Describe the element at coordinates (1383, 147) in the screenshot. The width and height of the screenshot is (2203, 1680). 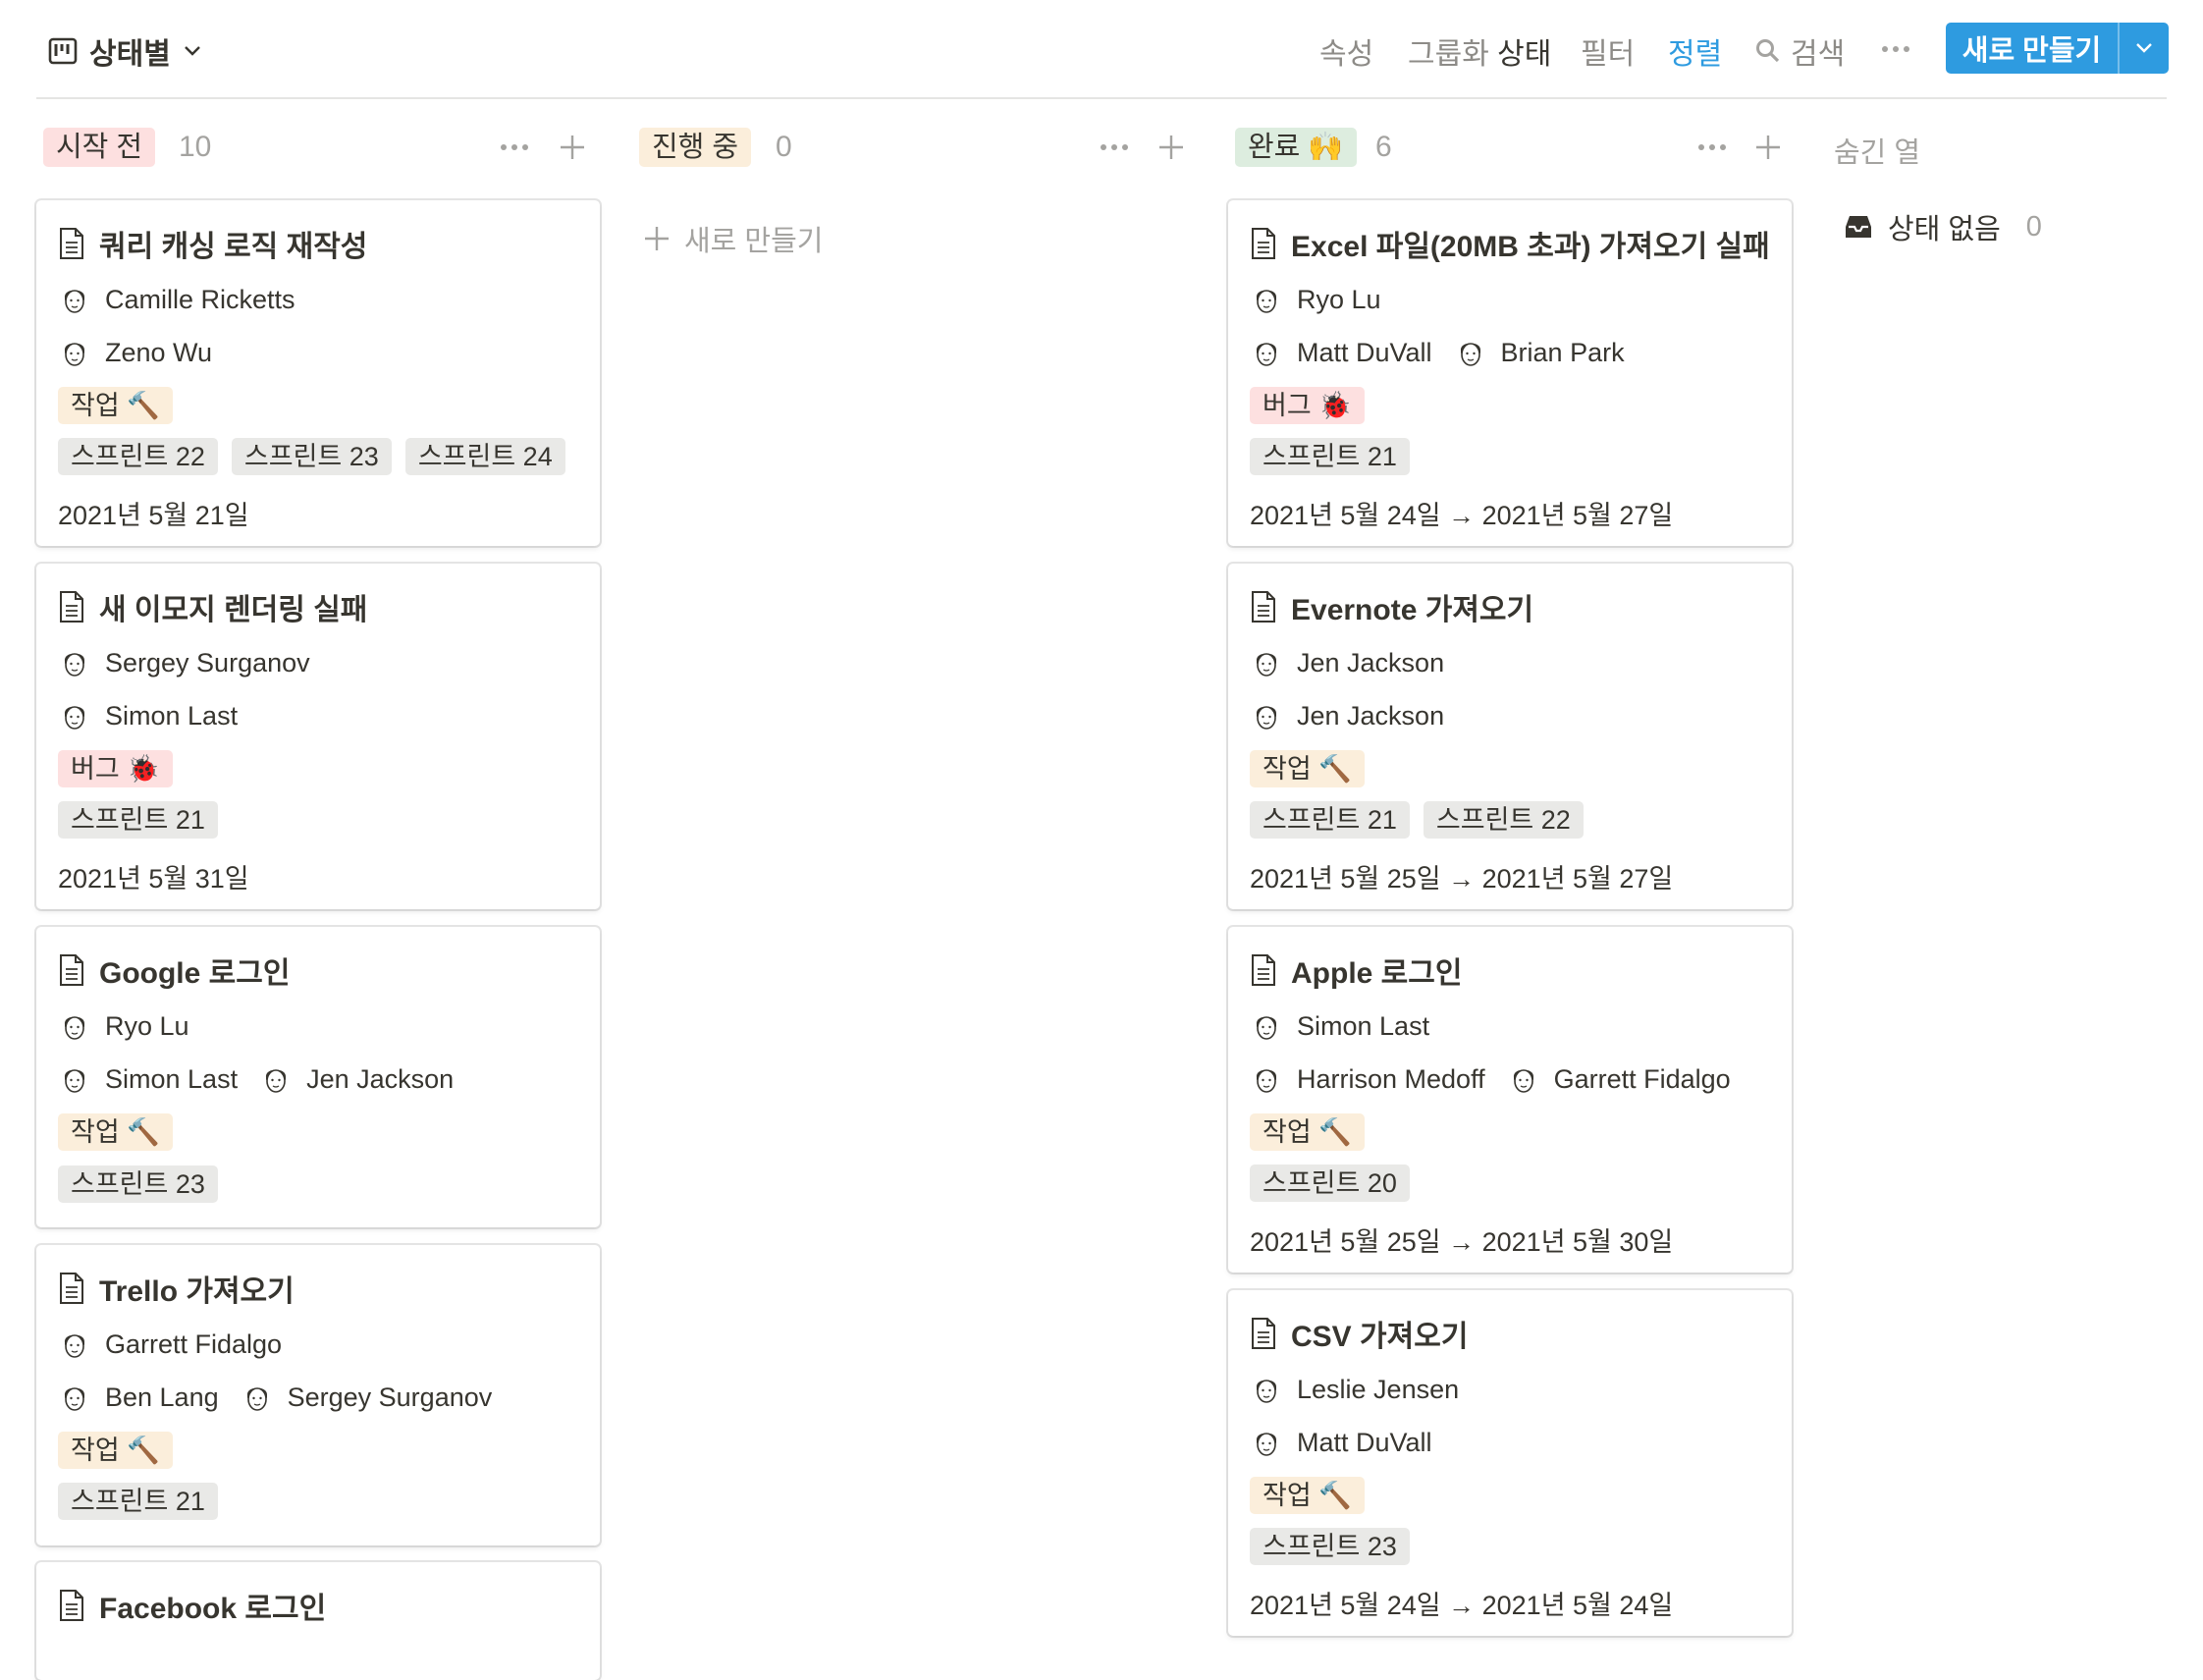
I see `column-count: 6` at that location.